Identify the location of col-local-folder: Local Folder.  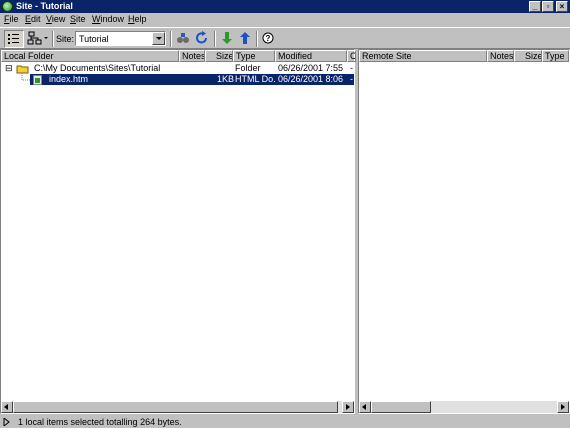
(90, 56).